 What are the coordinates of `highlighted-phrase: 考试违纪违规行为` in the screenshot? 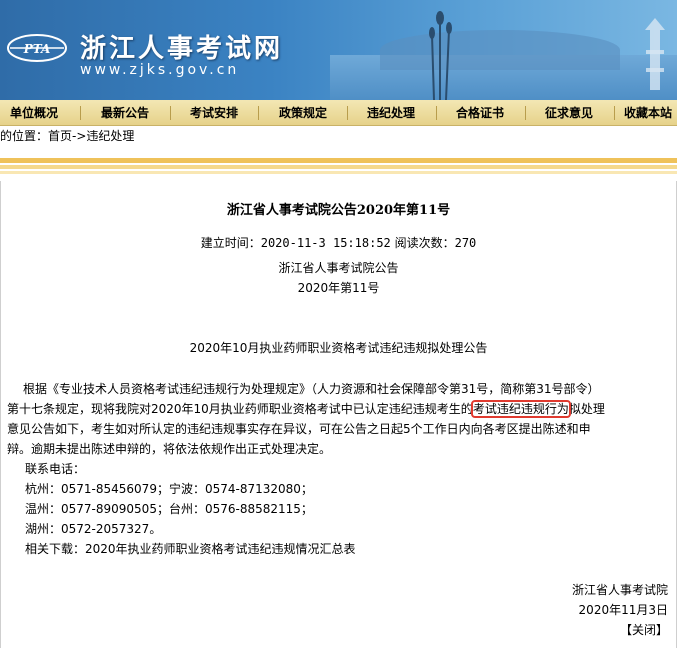 It's located at (520, 409).